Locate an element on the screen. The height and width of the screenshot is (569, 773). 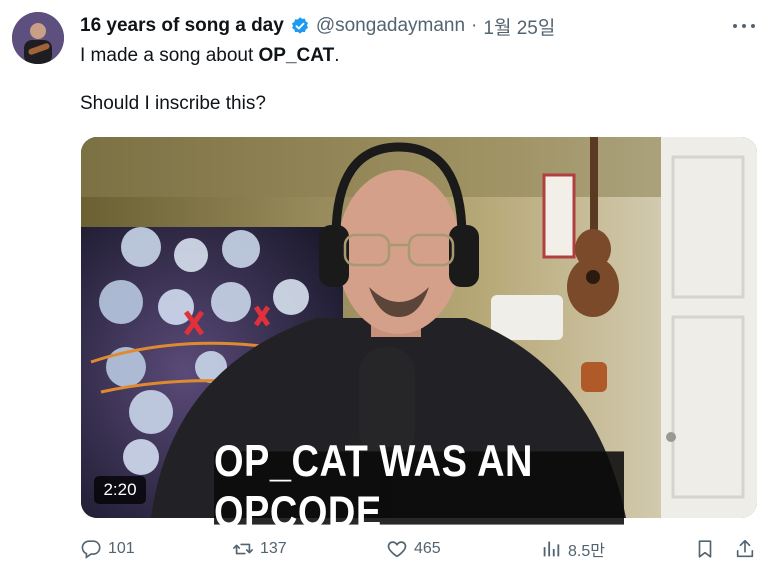
views-chart-icon is located at coordinates (551, 549).